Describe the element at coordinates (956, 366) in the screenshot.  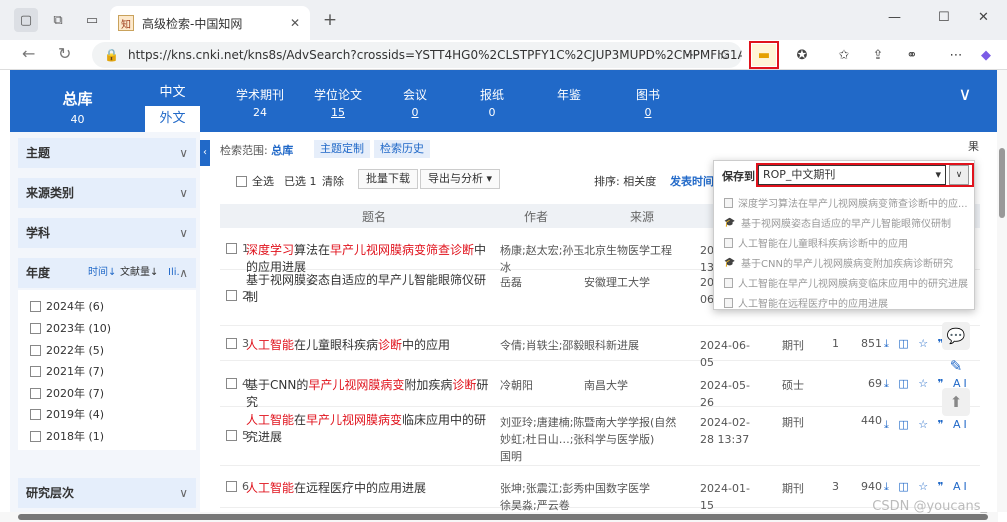
I see `edit-pen-icon: ✎` at that location.